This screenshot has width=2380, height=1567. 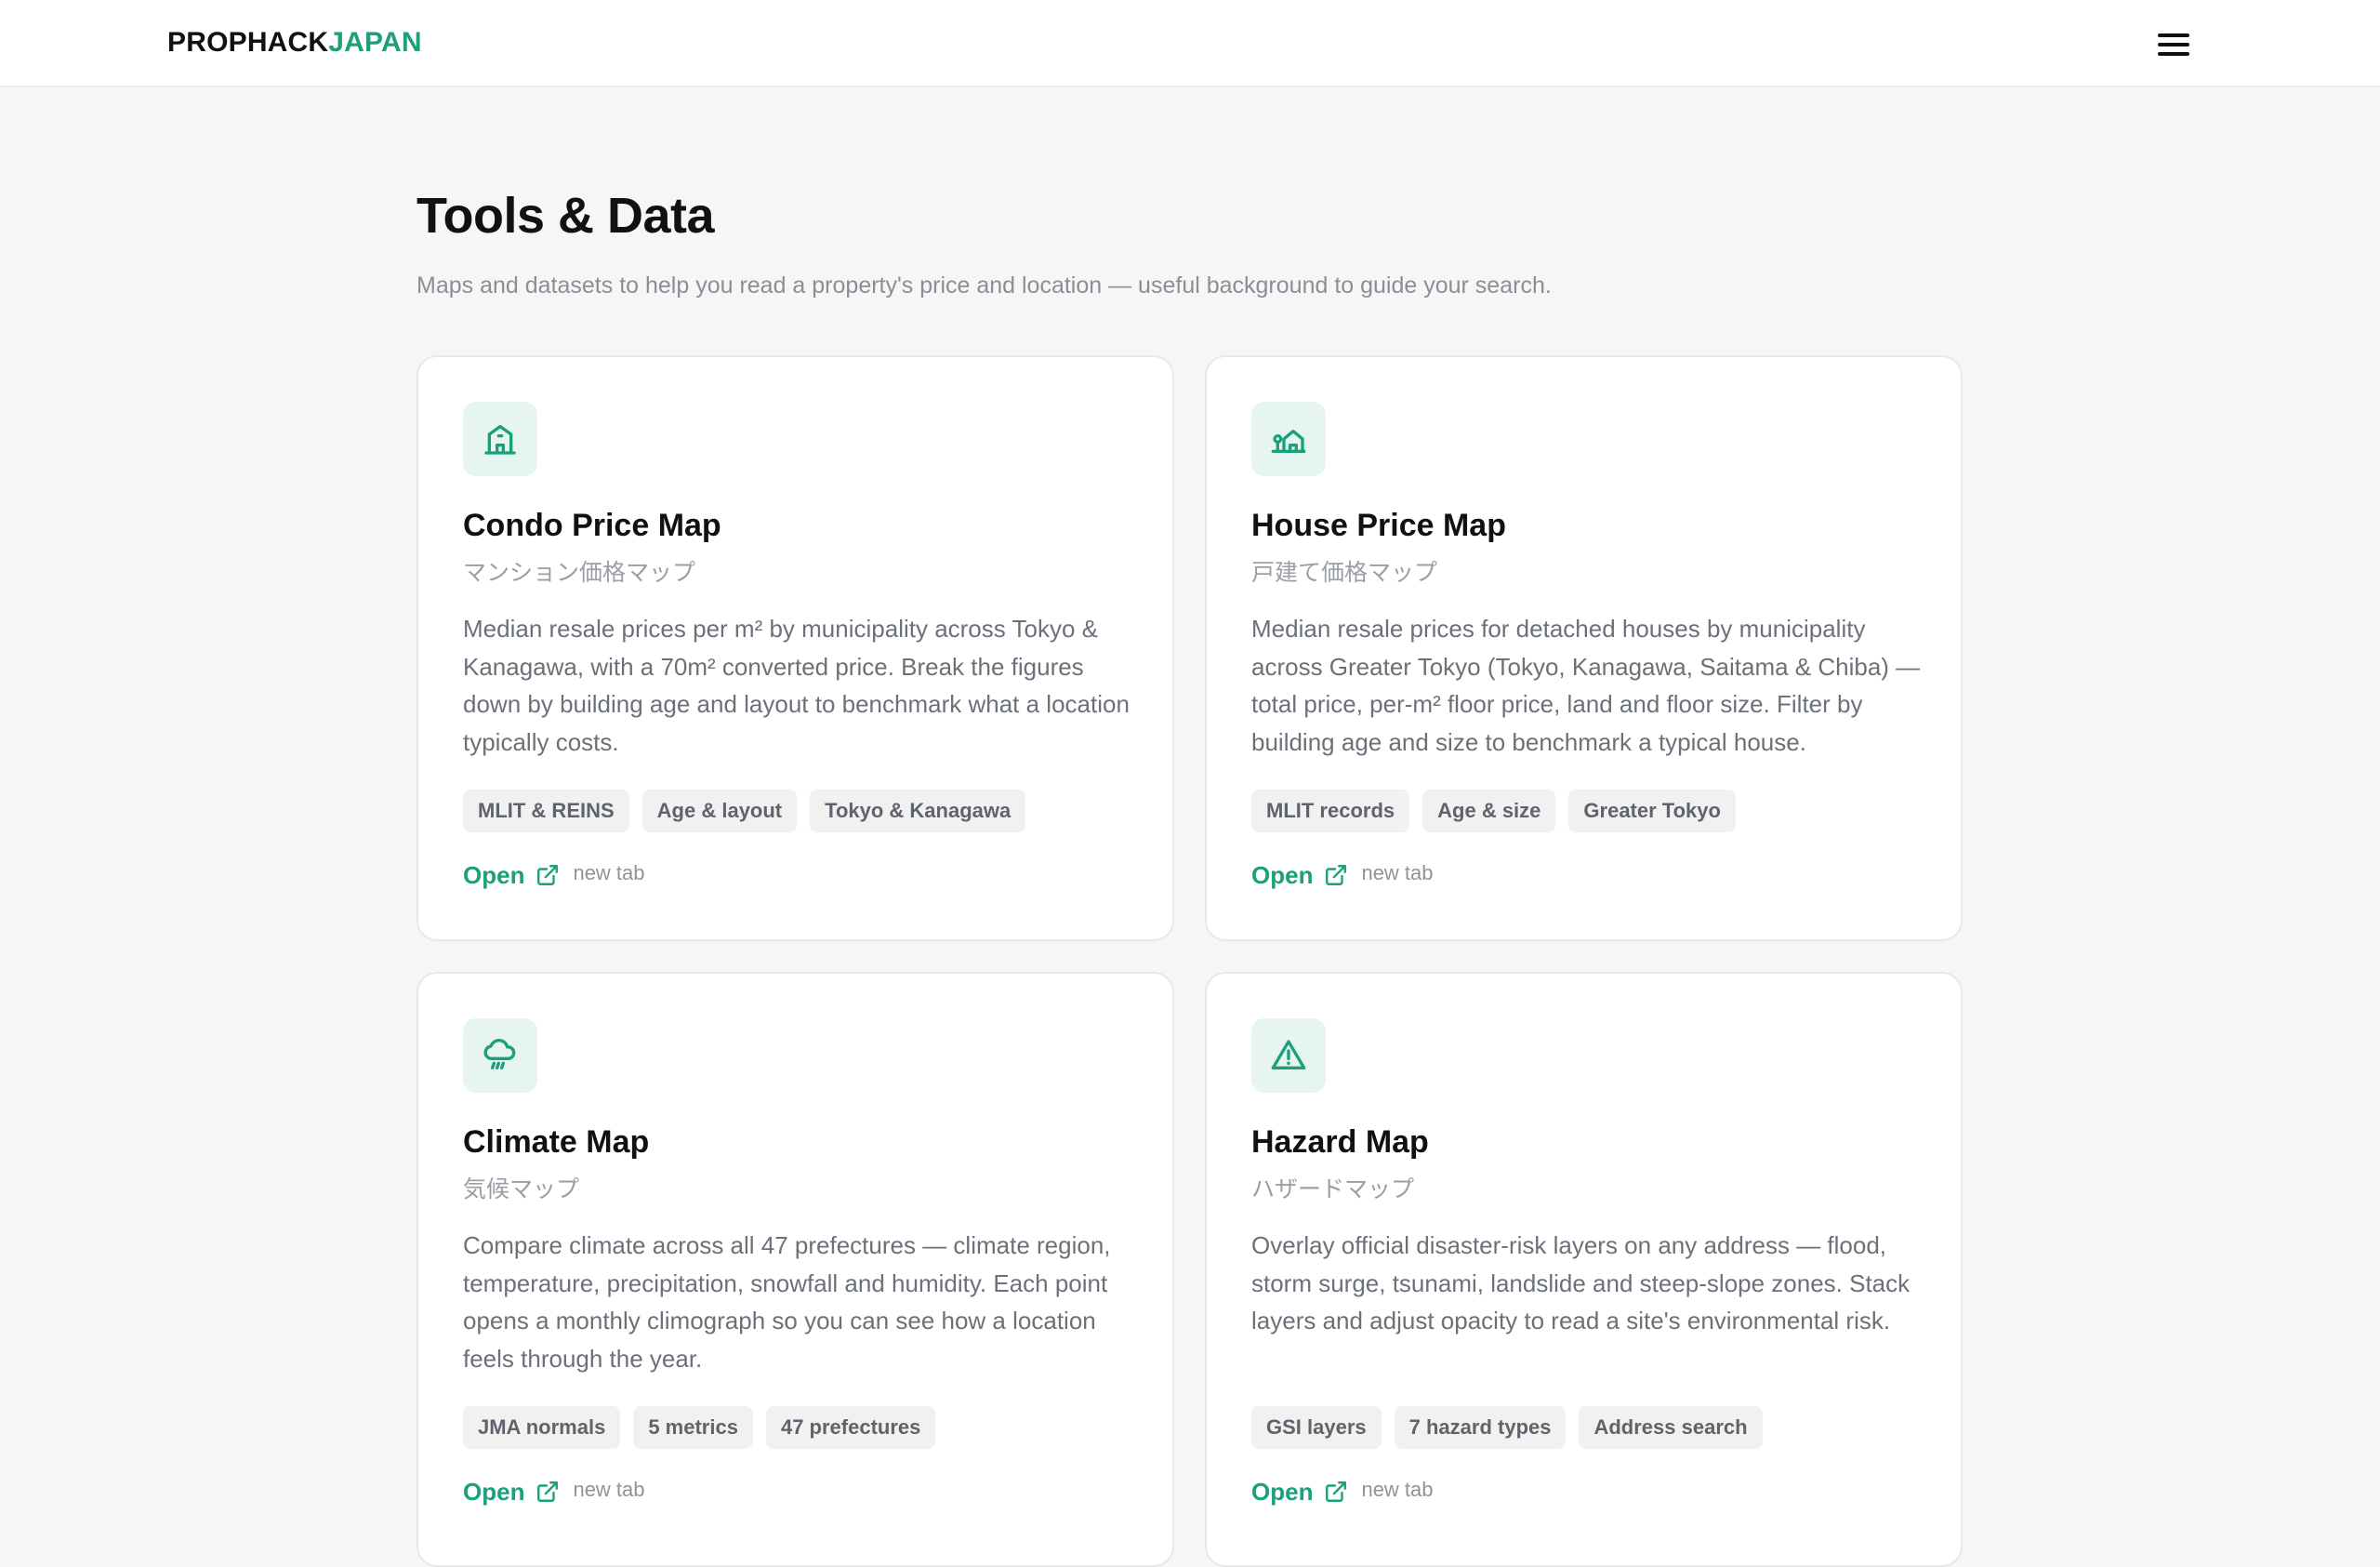 What do you see at coordinates (1378, 525) in the screenshot?
I see `card-title: House Price Map` at bounding box center [1378, 525].